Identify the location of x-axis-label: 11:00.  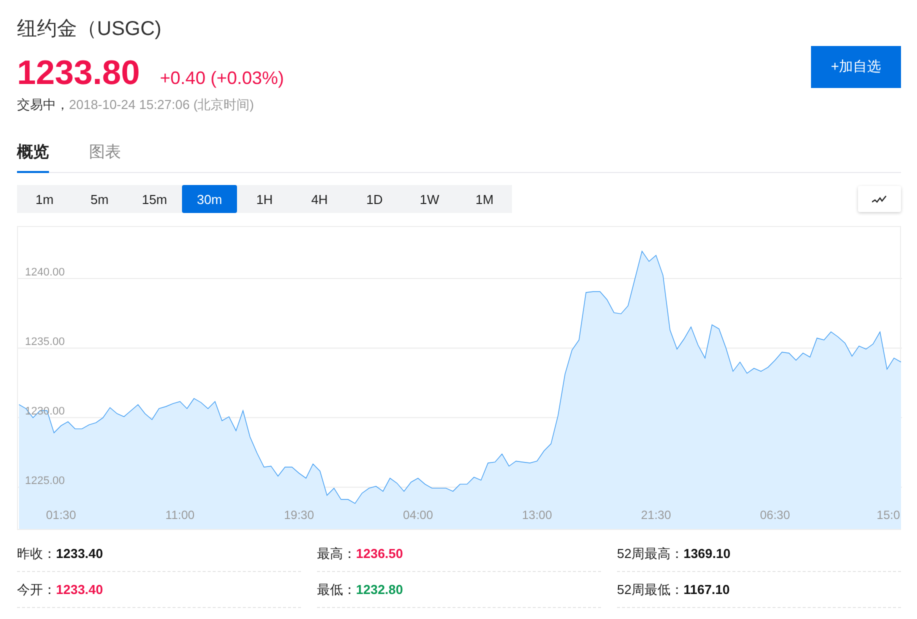
(180, 515).